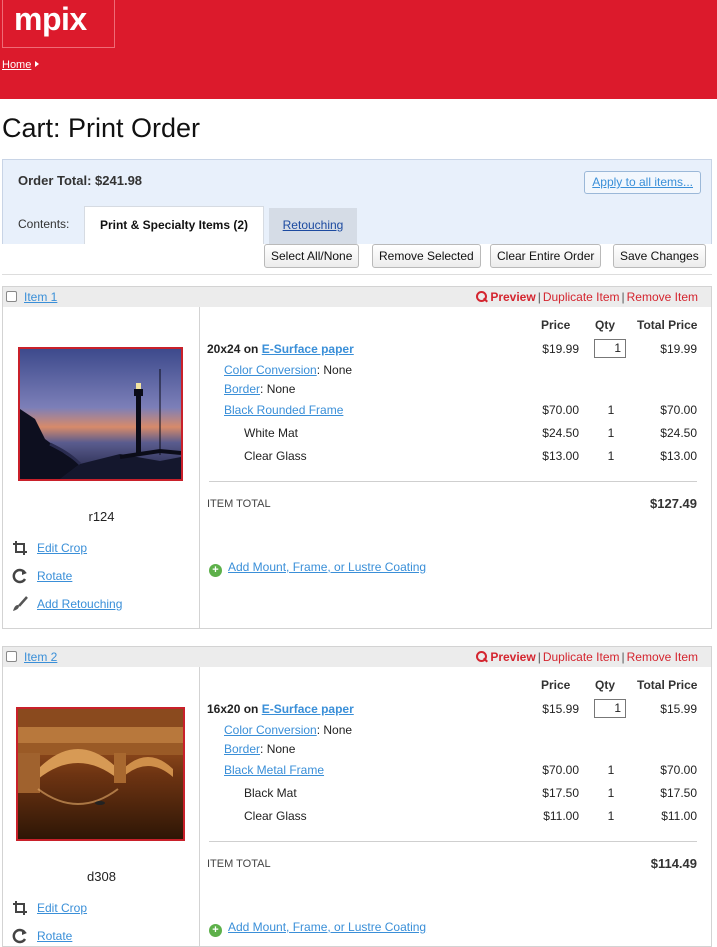 This screenshot has width=717, height=947. I want to click on clear-entire-order-button: Clear Entire Order, so click(546, 256).